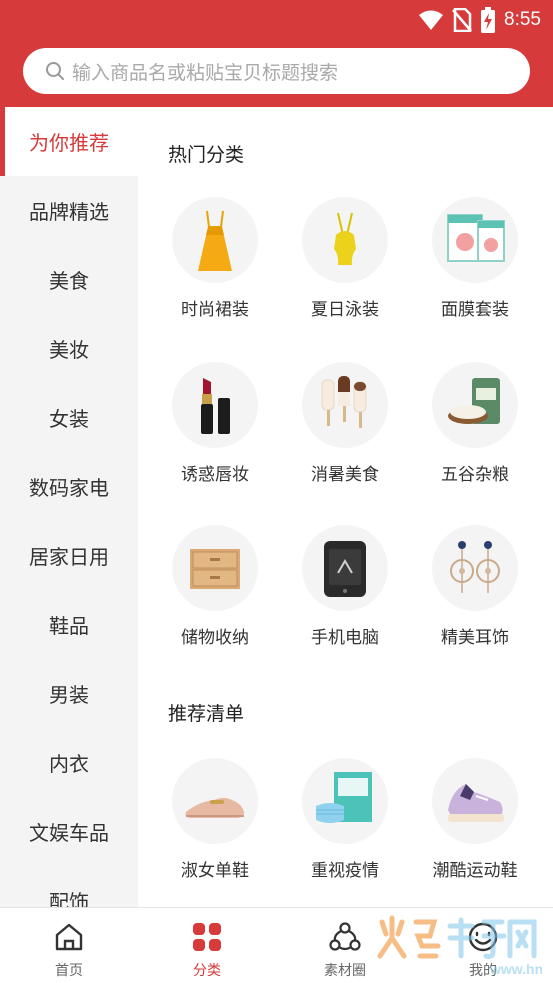  What do you see at coordinates (345, 310) in the screenshot?
I see `grid-item-label: 夏日泳装` at bounding box center [345, 310].